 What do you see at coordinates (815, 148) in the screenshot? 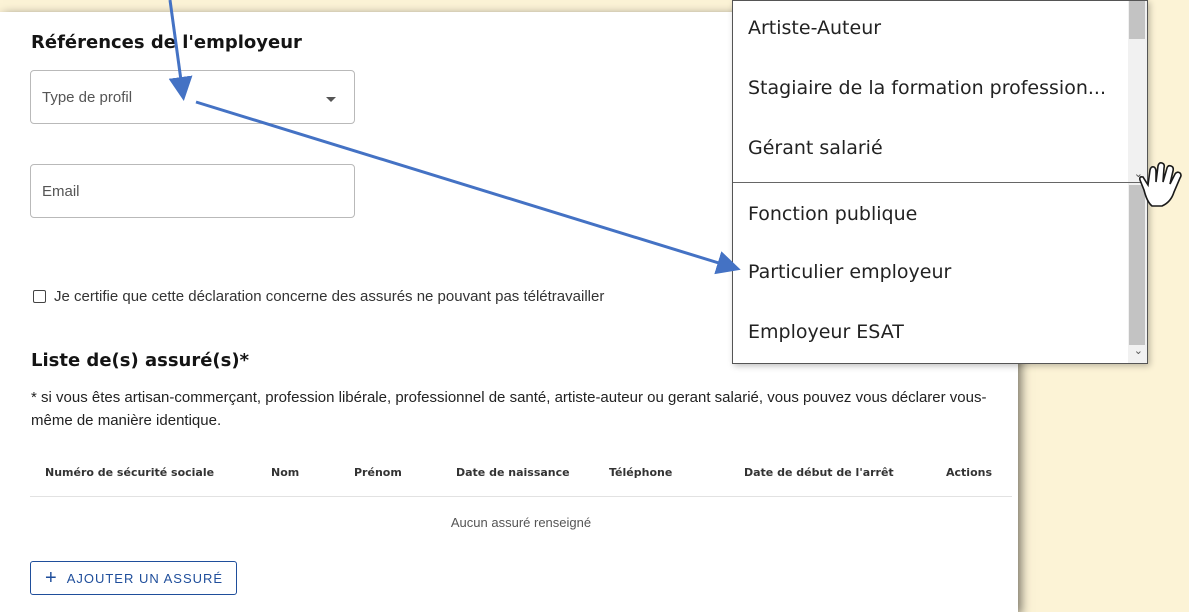
I see `dropdown-option-gerant-salarie: Gérant salarié` at bounding box center [815, 148].